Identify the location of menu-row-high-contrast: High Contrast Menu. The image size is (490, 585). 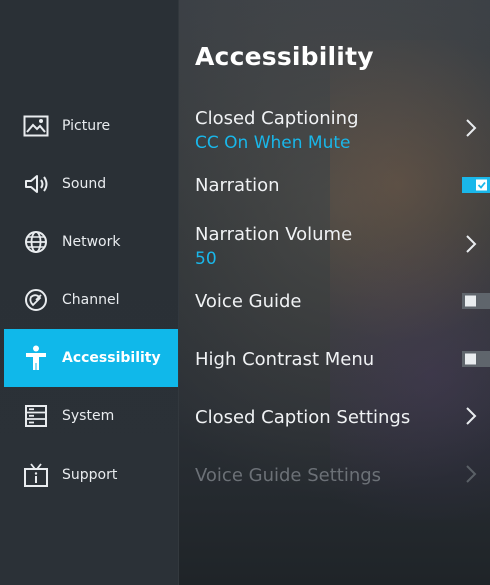
(342, 365).